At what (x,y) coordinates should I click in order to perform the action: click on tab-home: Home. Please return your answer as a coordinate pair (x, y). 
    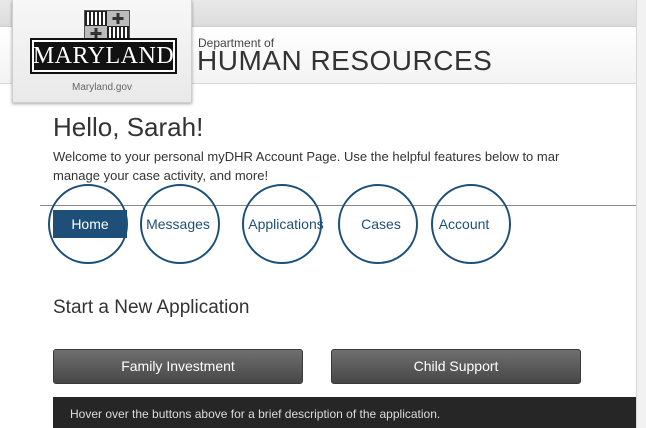
    Looking at the image, I should click on (90, 224).